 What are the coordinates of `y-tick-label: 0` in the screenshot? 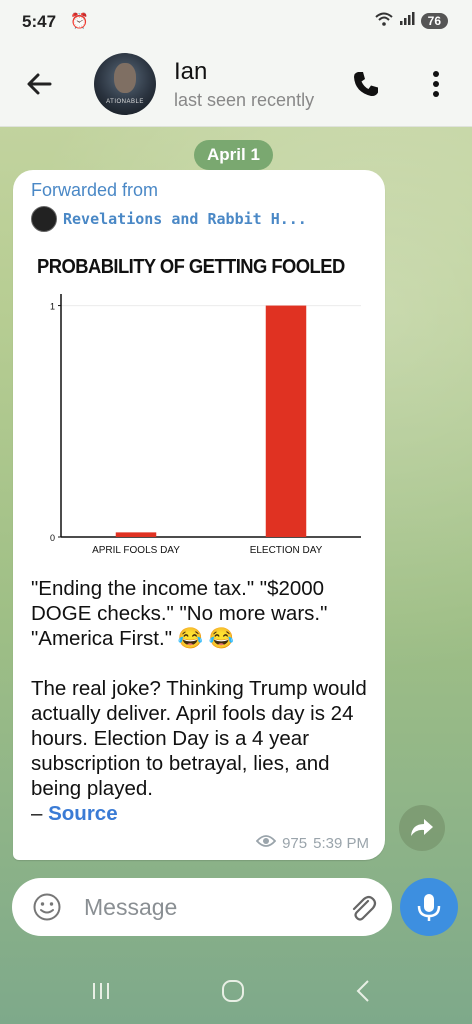 It's located at (52, 538).